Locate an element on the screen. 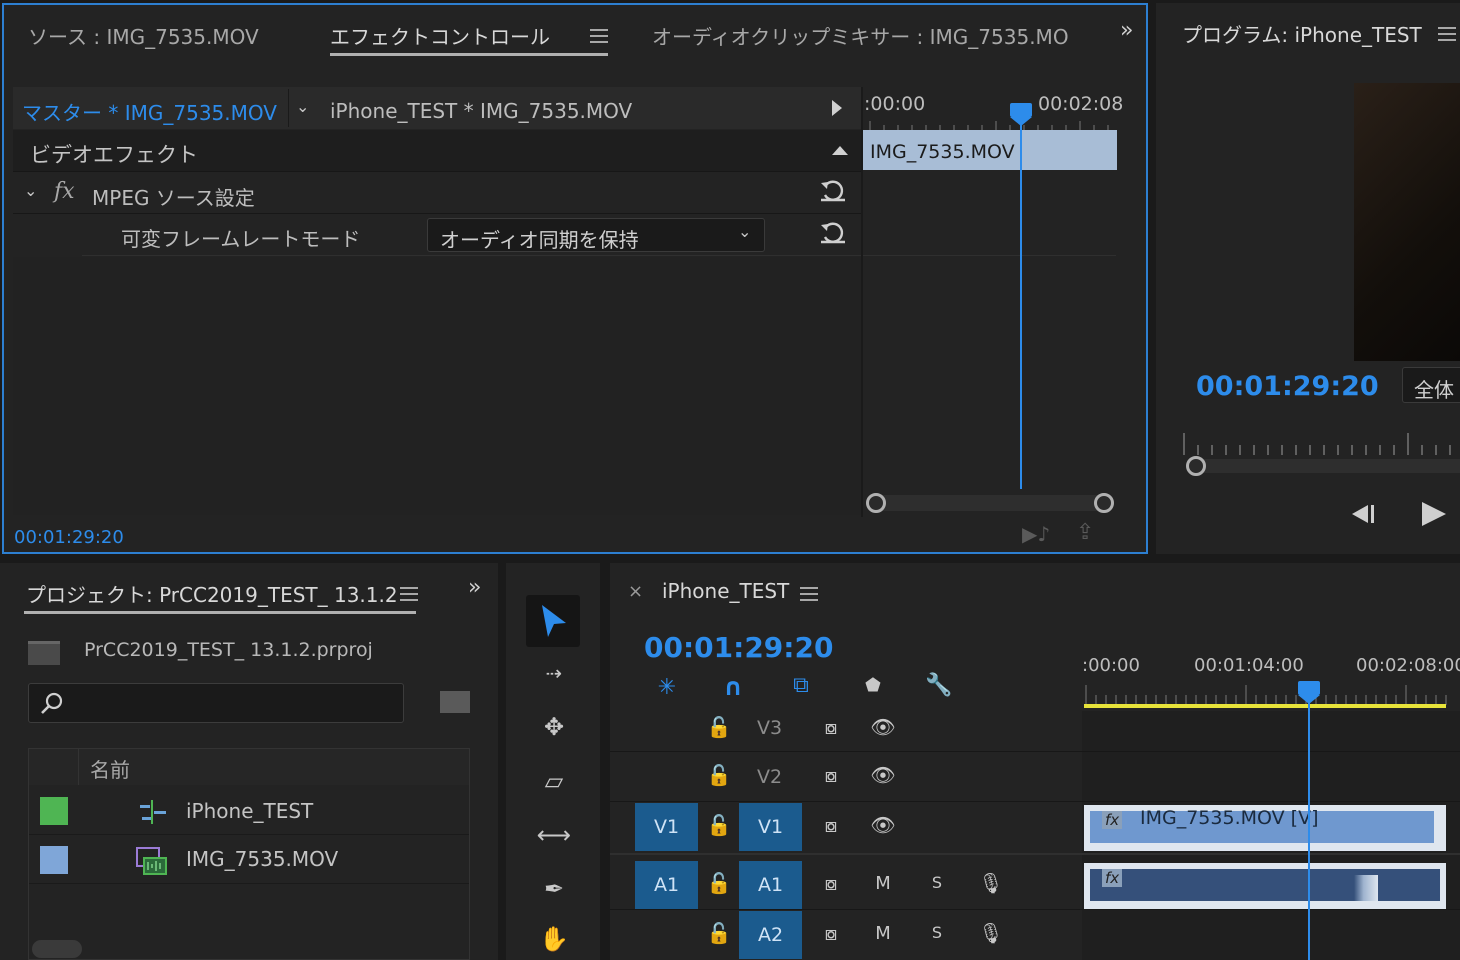 This screenshot has width=1460, height=960. source-patch-a1: A1 is located at coordinates (666, 885).